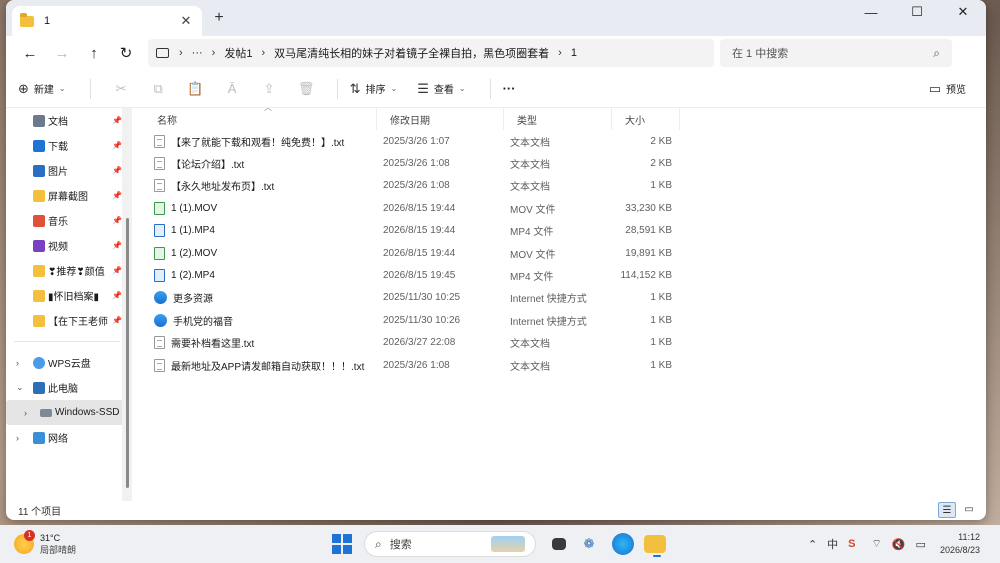  Describe the element at coordinates (30, 53) in the screenshot. I see `back-button: ←` at that location.